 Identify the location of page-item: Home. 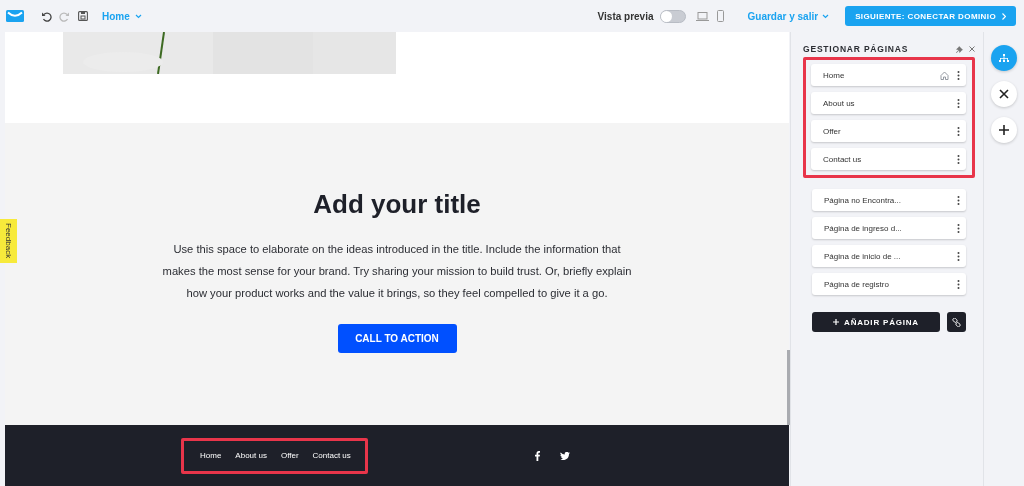
(888, 75).